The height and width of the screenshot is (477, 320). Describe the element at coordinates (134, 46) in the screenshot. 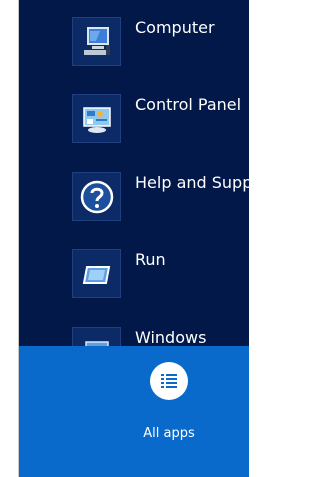

I see `app-item-computer: Computer` at that location.